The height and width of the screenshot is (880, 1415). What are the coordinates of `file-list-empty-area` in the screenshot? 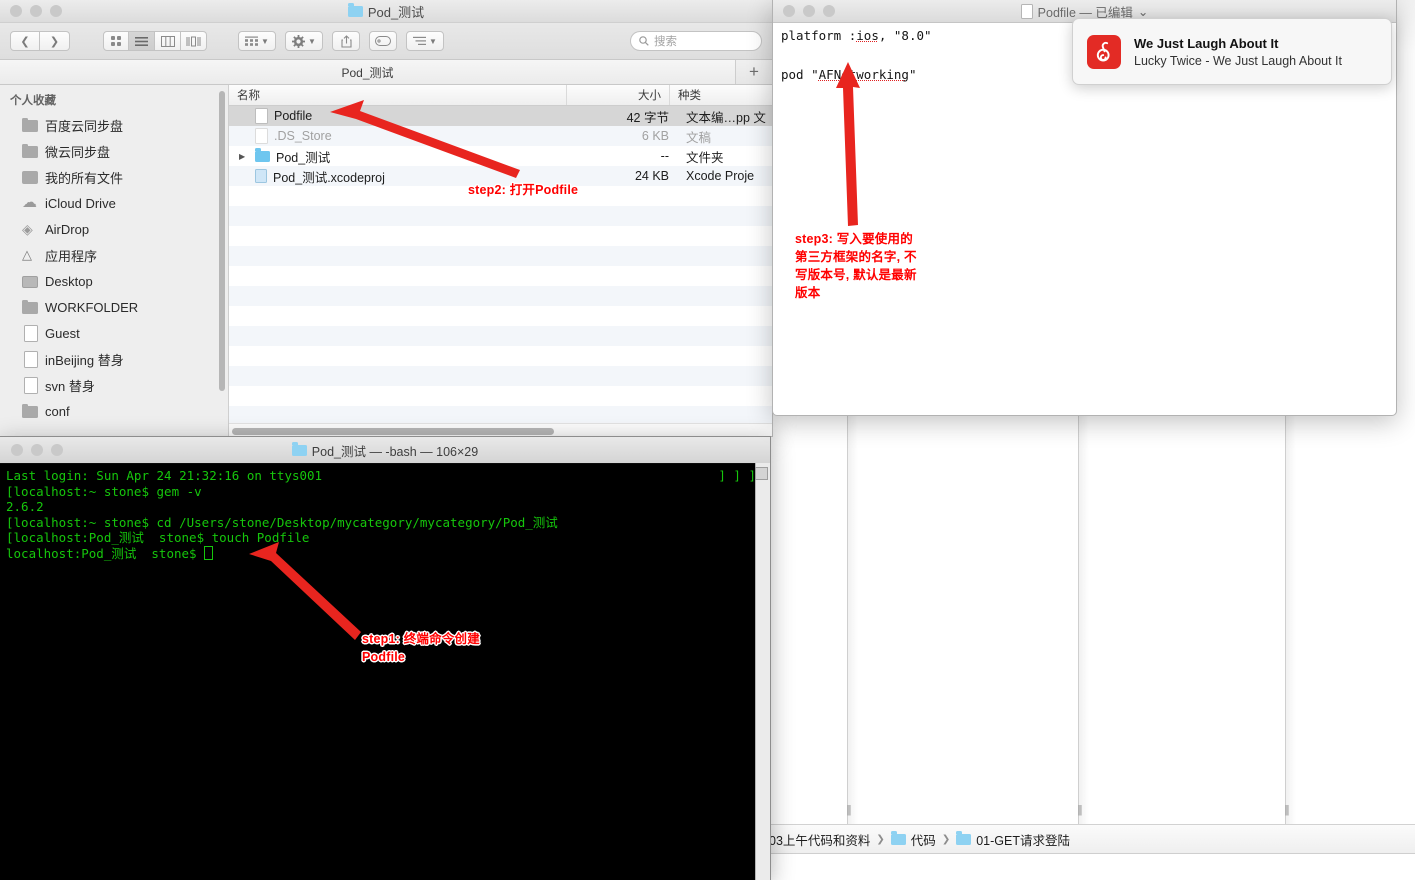 It's located at (500, 304).